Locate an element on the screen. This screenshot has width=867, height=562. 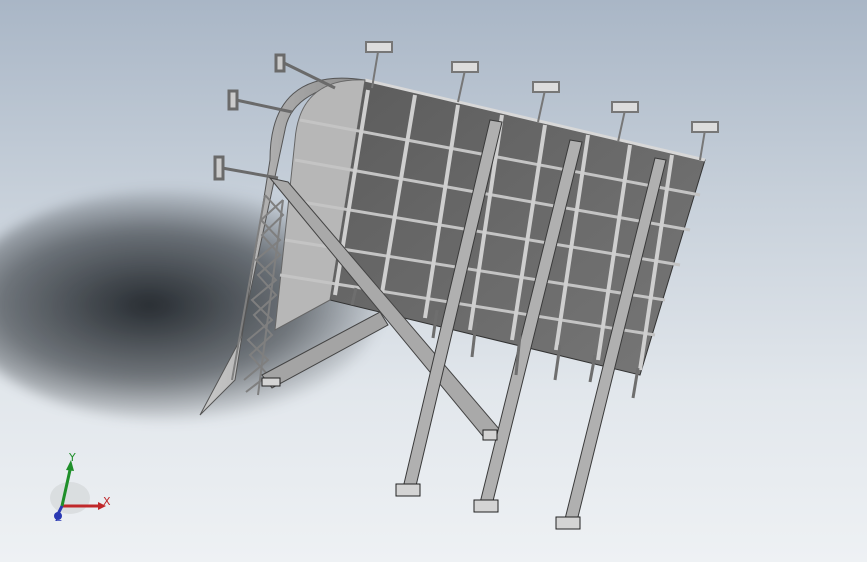
reference-triad is located at coordinates (78, 490).